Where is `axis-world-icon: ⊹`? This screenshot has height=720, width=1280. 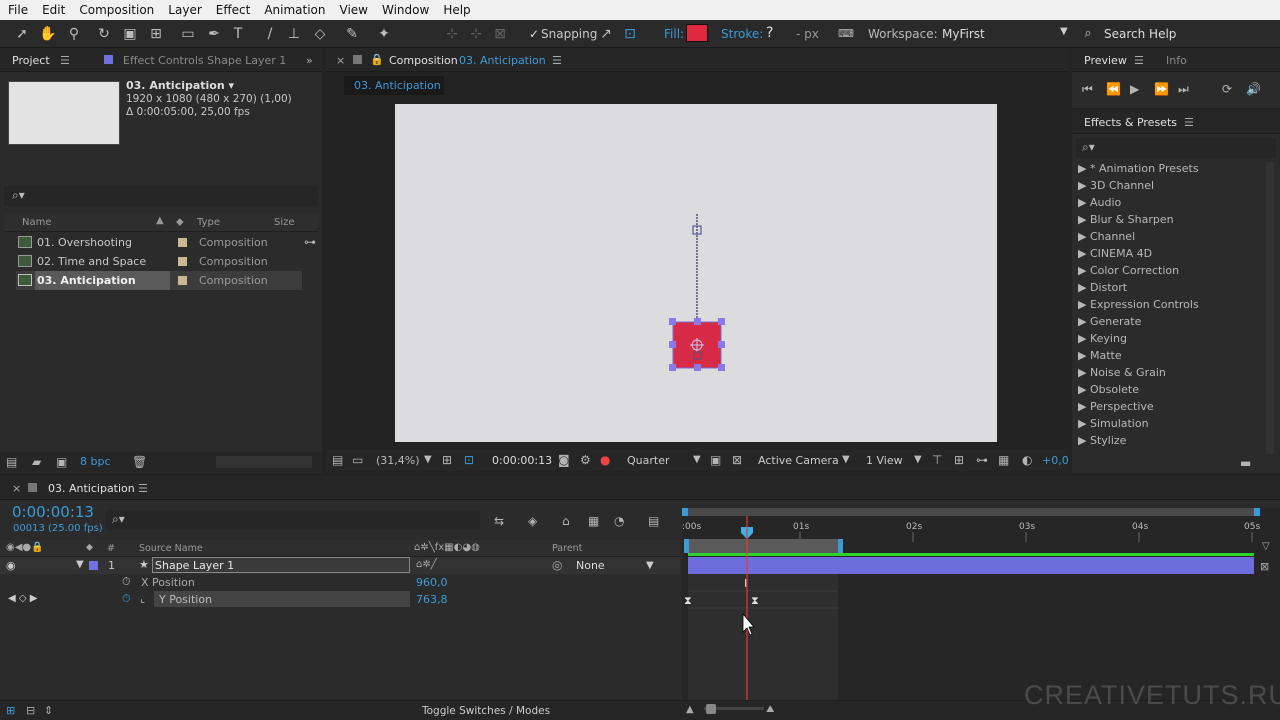 axis-world-icon: ⊹ is located at coordinates (476, 34).